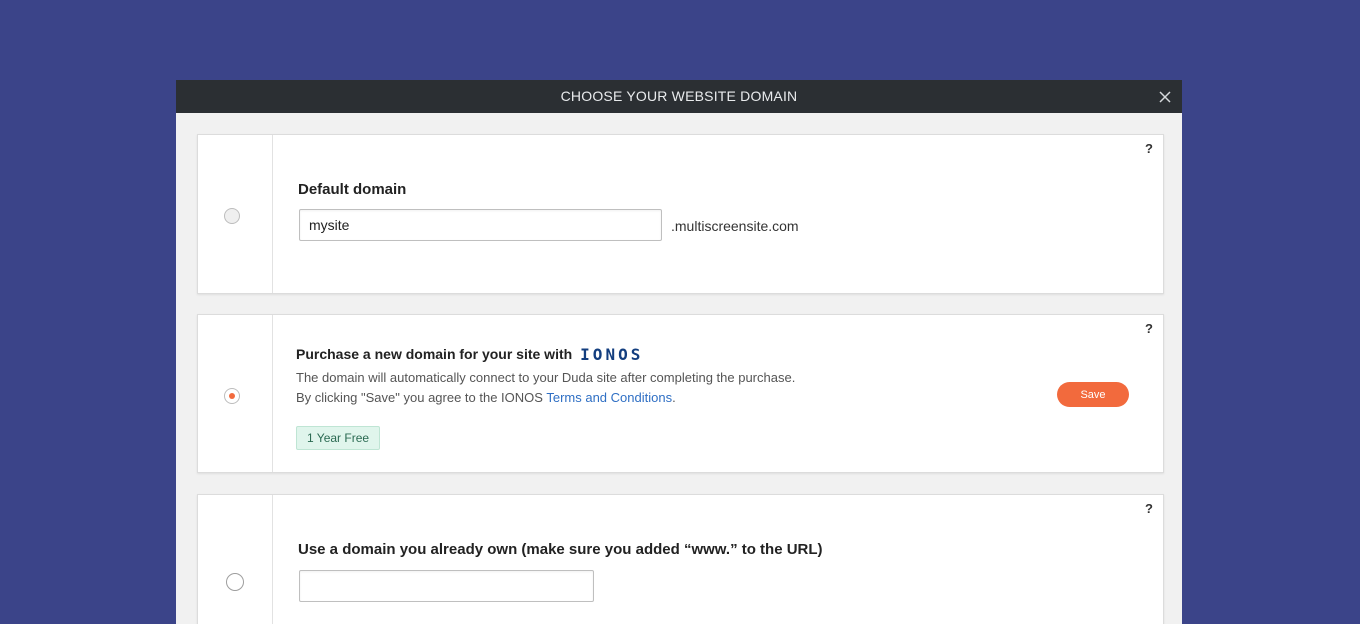 This screenshot has width=1360, height=624. What do you see at coordinates (232, 216) in the screenshot?
I see `default-domain-radio` at bounding box center [232, 216].